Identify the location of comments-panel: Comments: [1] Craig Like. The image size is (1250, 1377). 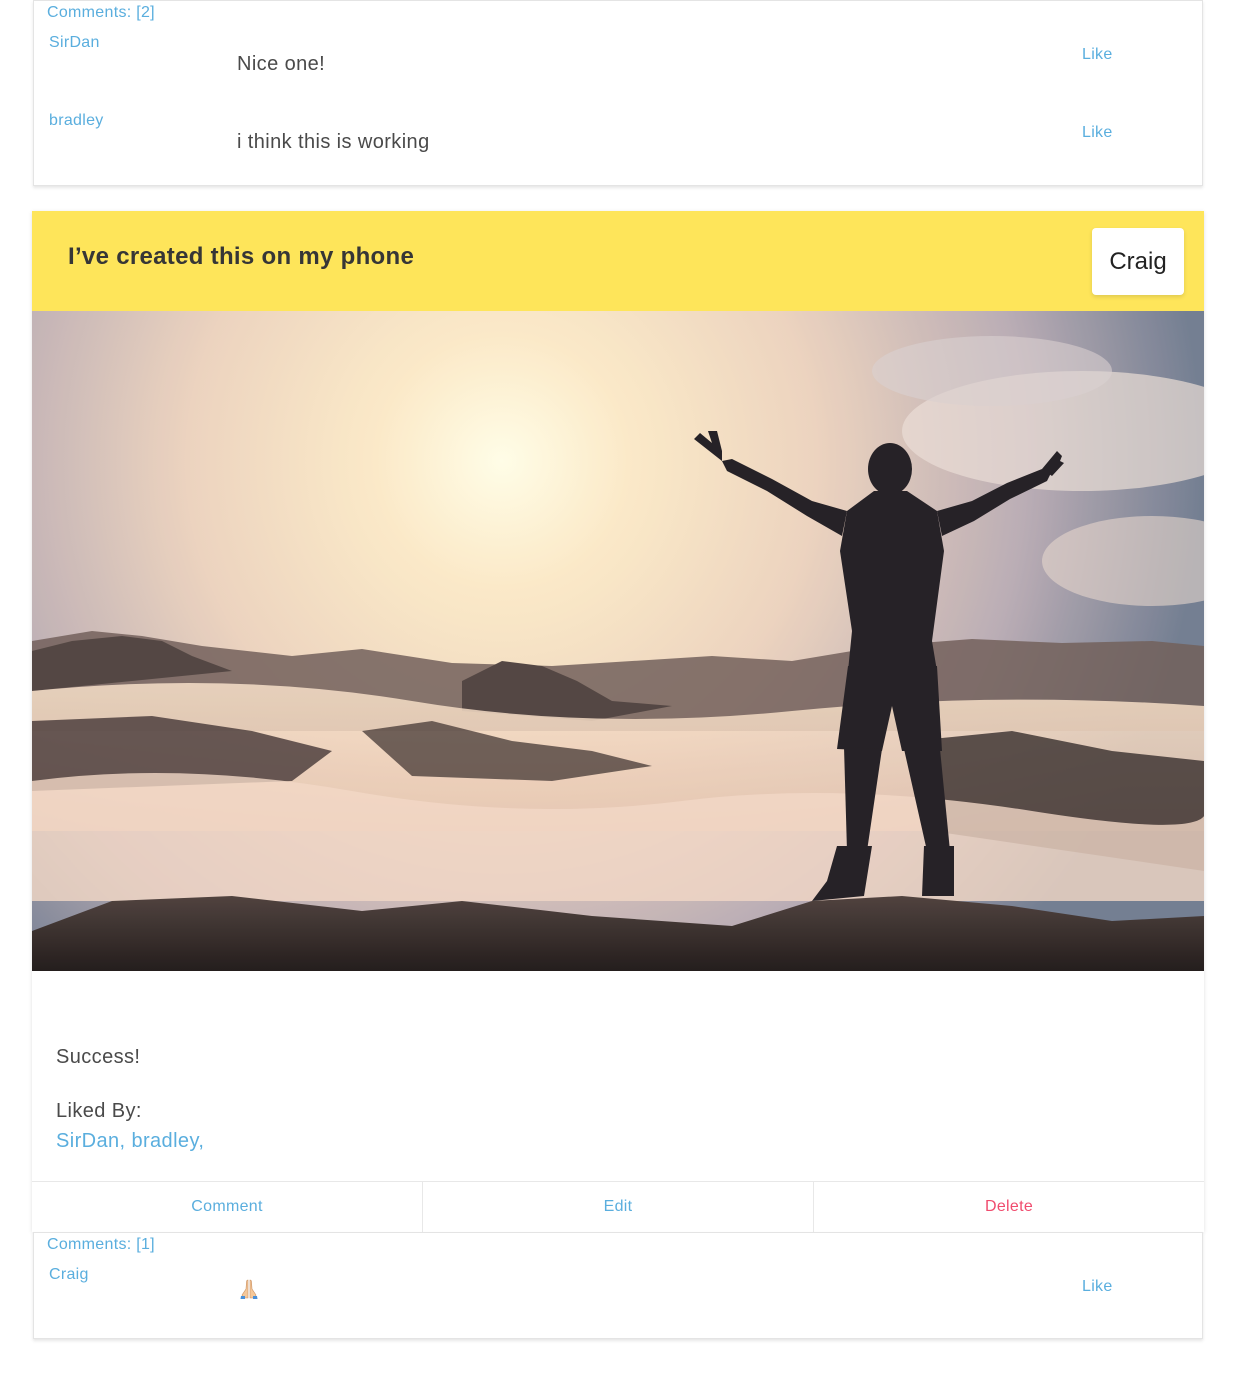
(618, 1285).